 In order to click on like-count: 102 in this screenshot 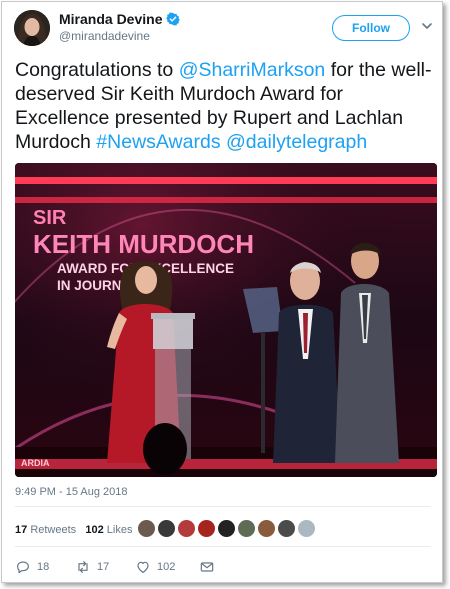, I will do `click(166, 567)`.